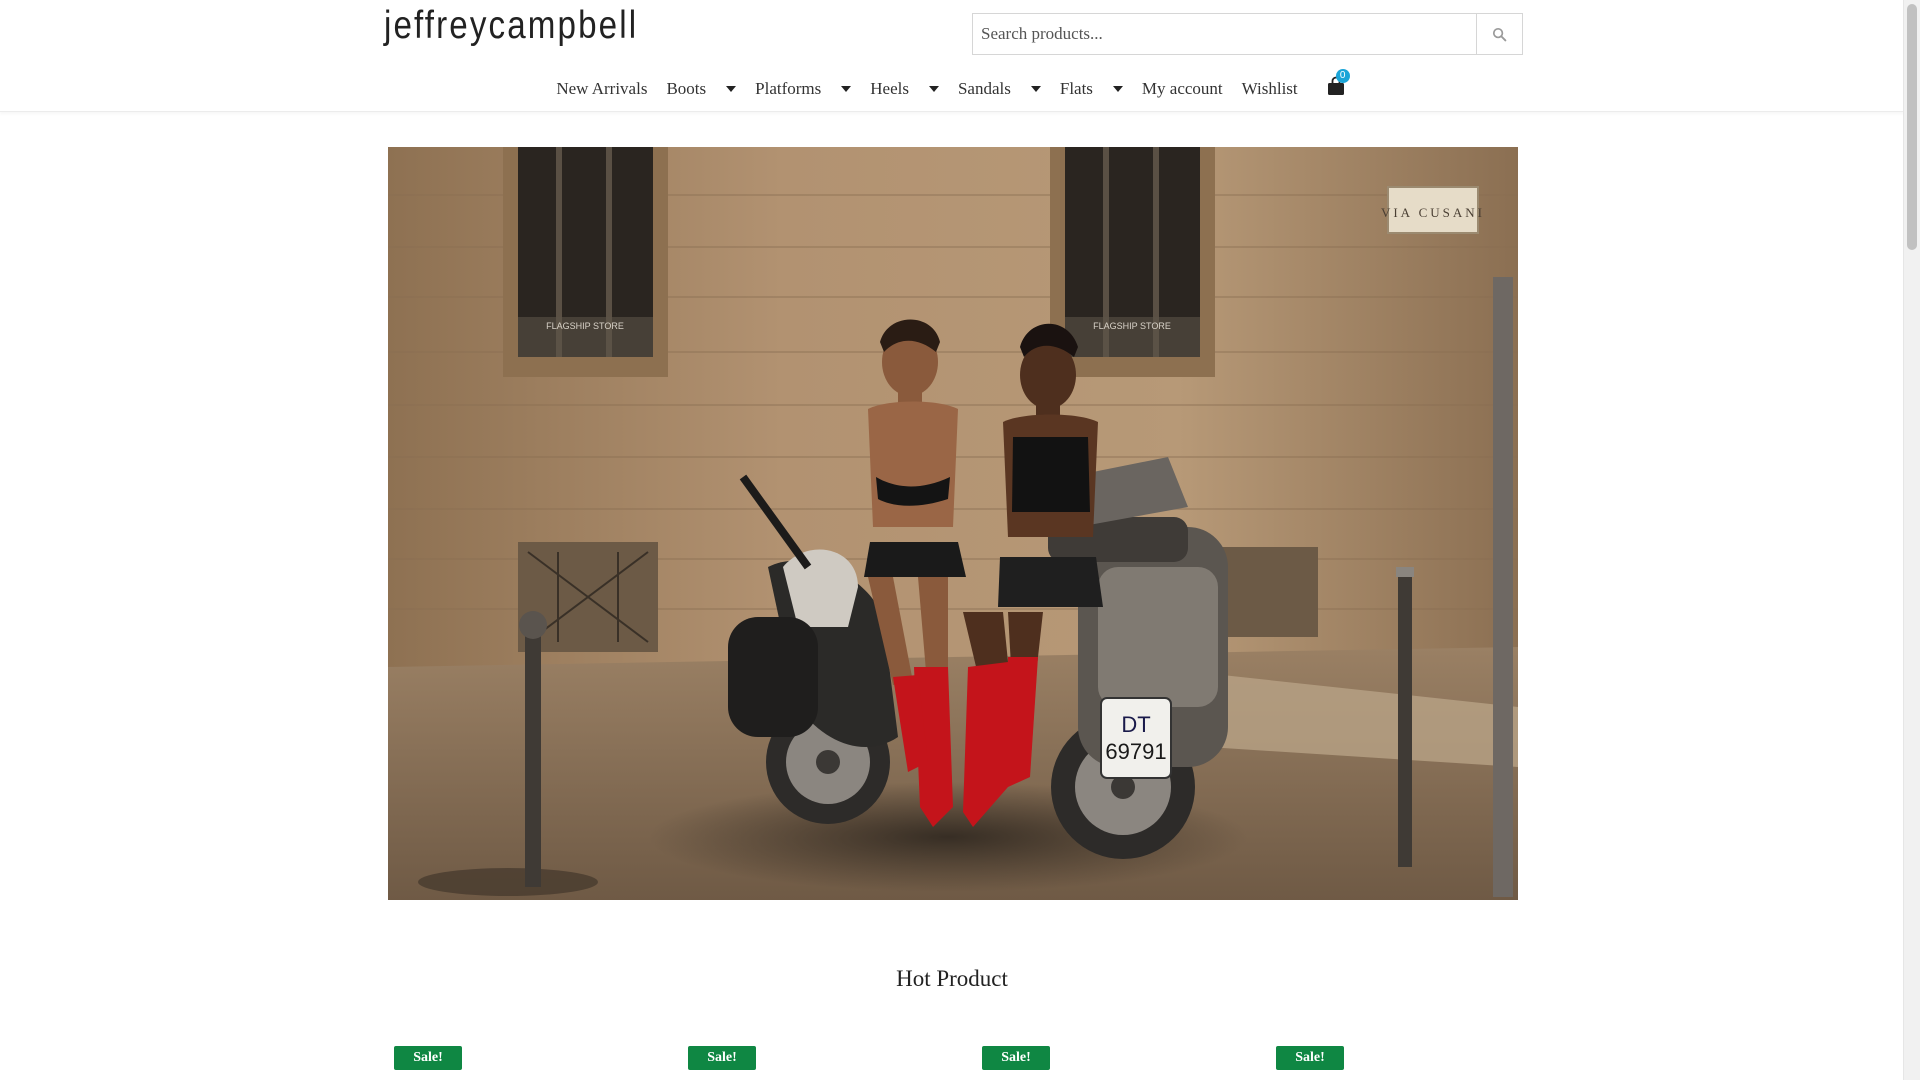 This screenshot has height=1080, width=1920. Describe the element at coordinates (511, 26) in the screenshot. I see `site-logo: jeffreycampbell` at that location.